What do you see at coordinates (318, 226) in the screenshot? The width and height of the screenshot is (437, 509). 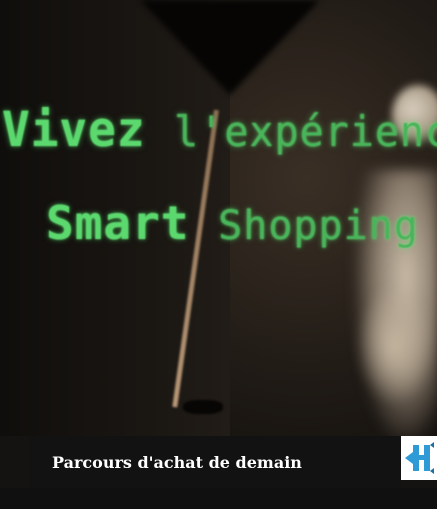 I see `led-text-shopping: Shopping` at bounding box center [318, 226].